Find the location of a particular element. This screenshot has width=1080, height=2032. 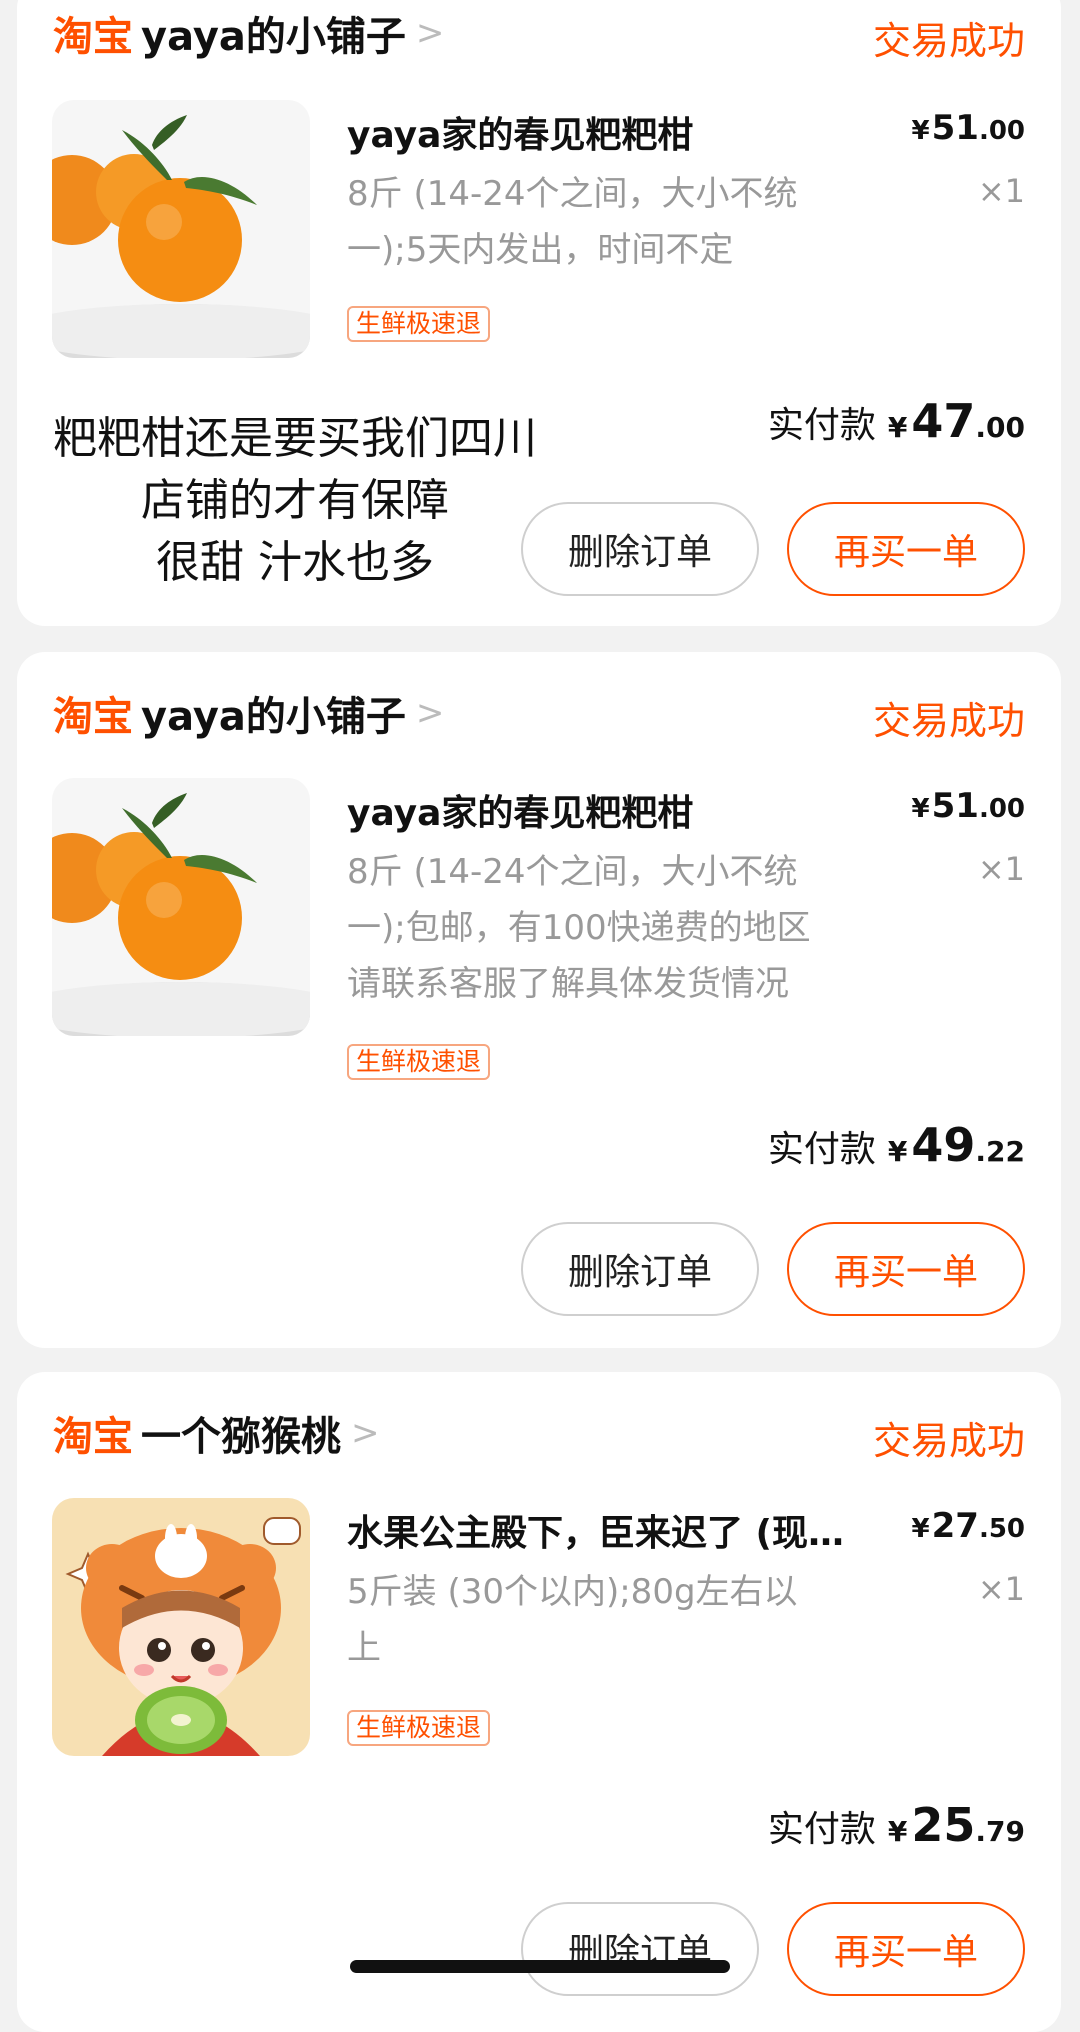

caption-line: 店铺的才有保障 is located at coordinates (295, 500).